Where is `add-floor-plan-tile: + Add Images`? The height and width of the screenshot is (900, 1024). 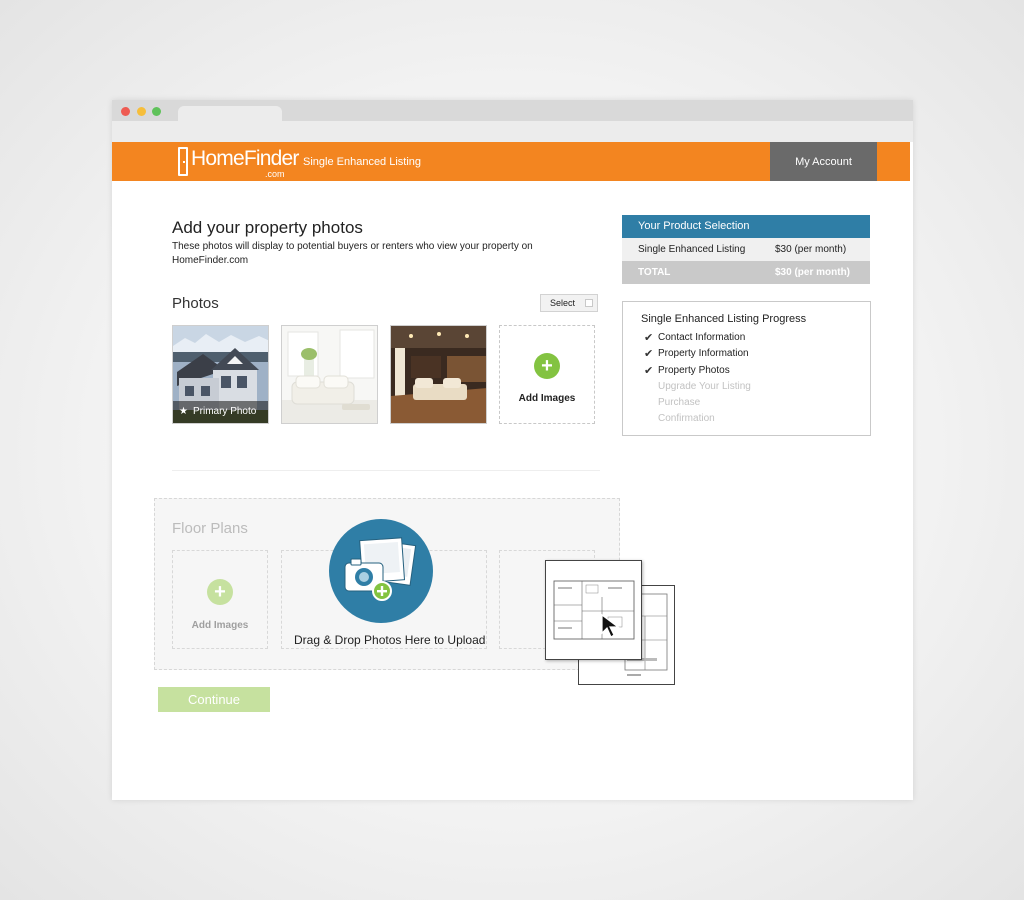 add-floor-plan-tile: + Add Images is located at coordinates (220, 599).